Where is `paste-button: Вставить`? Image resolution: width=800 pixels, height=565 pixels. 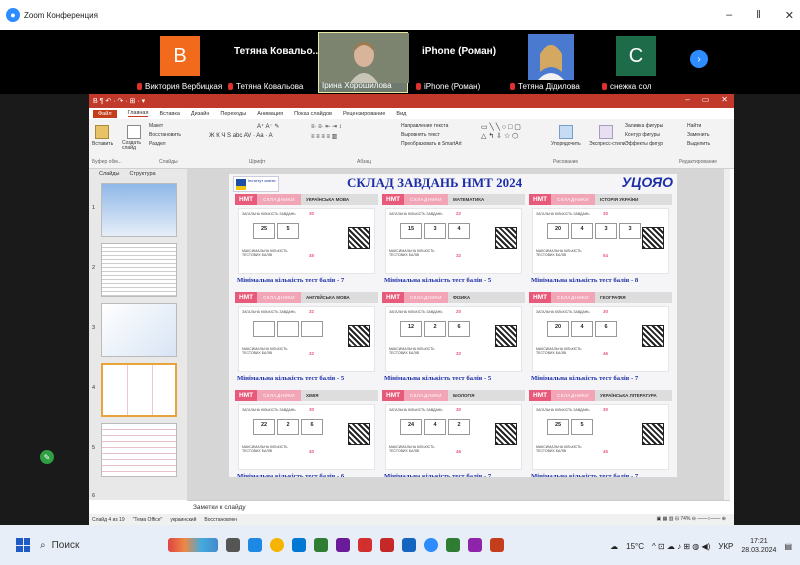
paste-button: Вставить is located at coordinates (102, 144).